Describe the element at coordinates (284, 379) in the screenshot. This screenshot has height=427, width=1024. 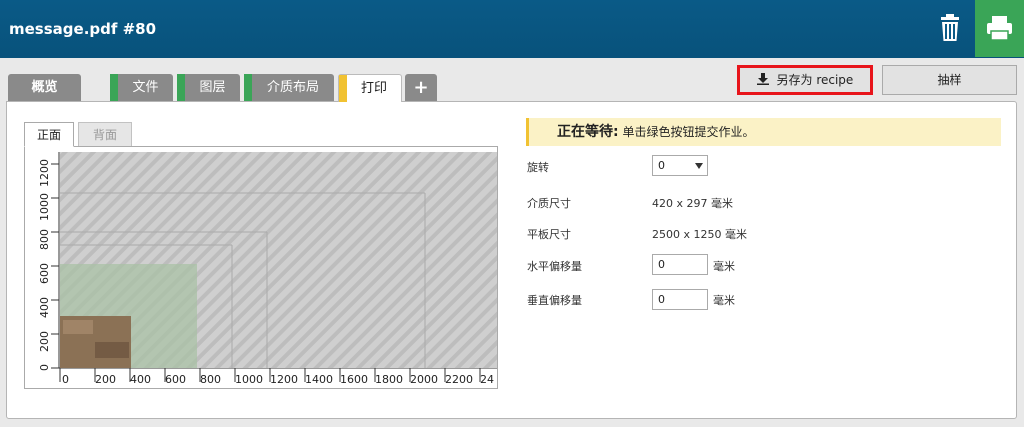
I see `x-tick: 1200` at that location.